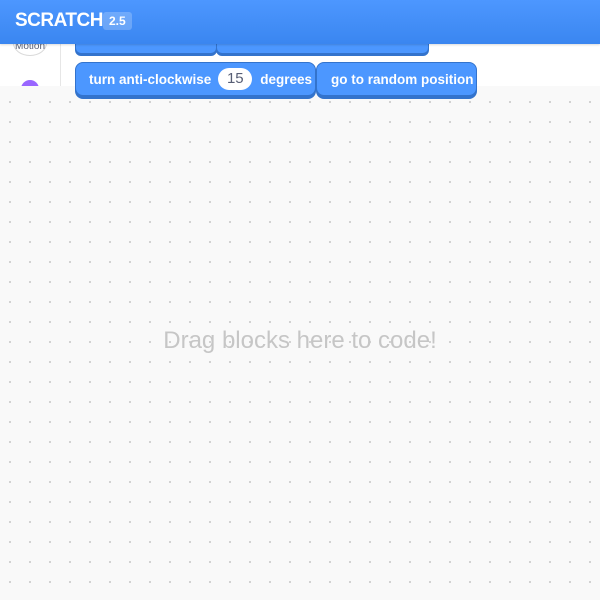 The image size is (600, 600). What do you see at coordinates (30, 83) in the screenshot?
I see `category-looks-circle-icon` at bounding box center [30, 83].